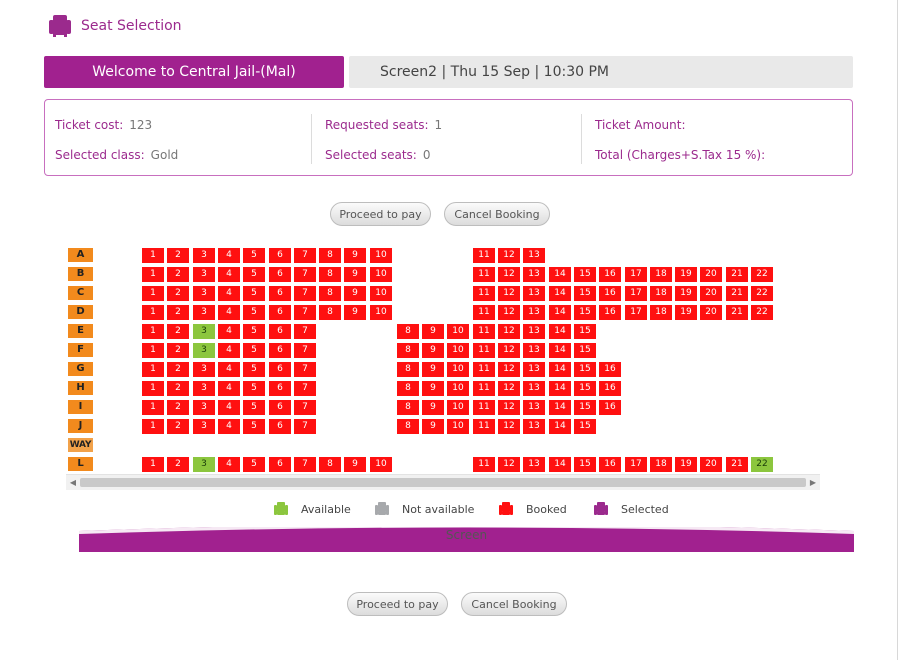 This screenshot has width=901, height=660. What do you see at coordinates (305, 312) in the screenshot?
I see `seat-d-7: 7` at bounding box center [305, 312].